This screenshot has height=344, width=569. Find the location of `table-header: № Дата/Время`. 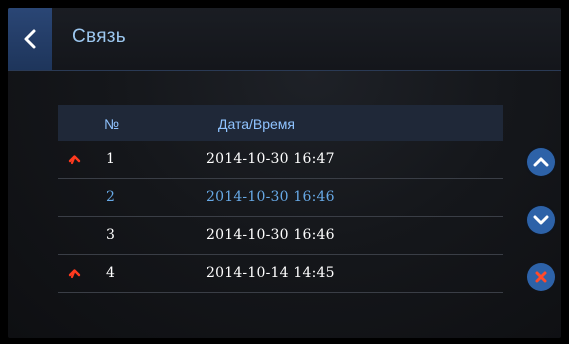

table-header: № Дата/Время is located at coordinates (280, 123).